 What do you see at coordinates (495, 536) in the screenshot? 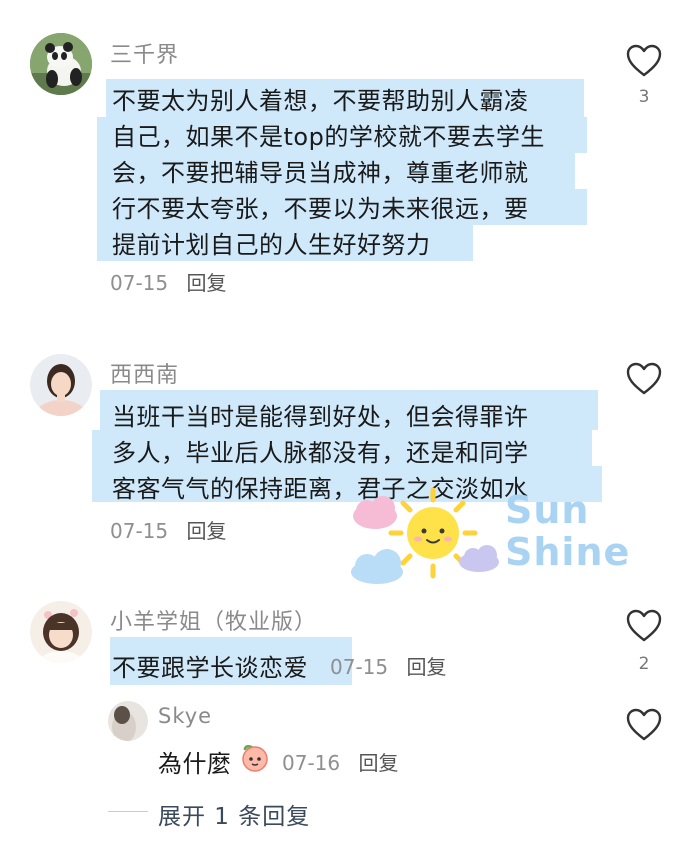
I see `sunshine-sticker: Sun Shine` at bounding box center [495, 536].